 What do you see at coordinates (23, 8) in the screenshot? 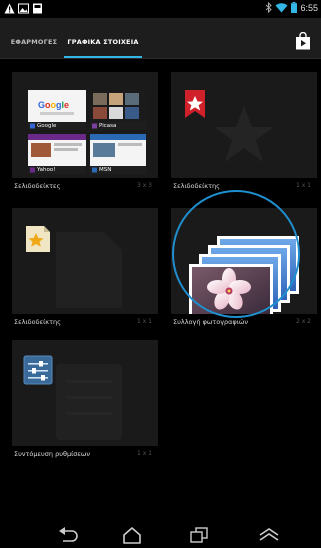
I see `image-icon` at bounding box center [23, 8].